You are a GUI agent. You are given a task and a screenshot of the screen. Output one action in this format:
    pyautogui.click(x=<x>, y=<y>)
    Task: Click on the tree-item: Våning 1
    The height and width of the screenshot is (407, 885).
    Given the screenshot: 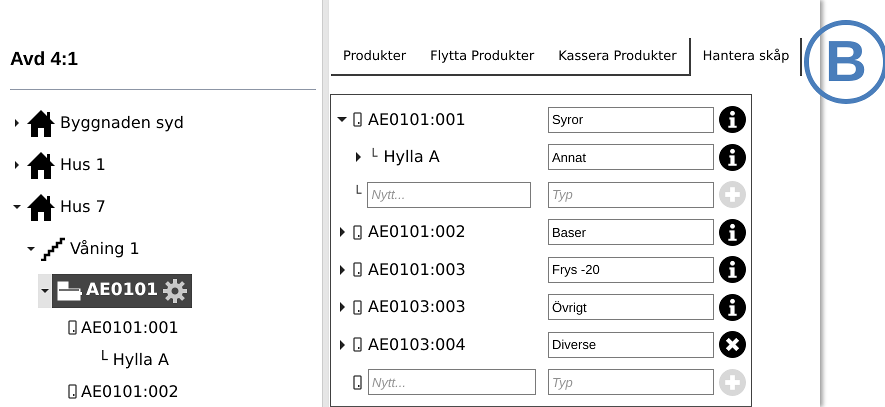 What is the action you would take?
    pyautogui.click(x=90, y=249)
    